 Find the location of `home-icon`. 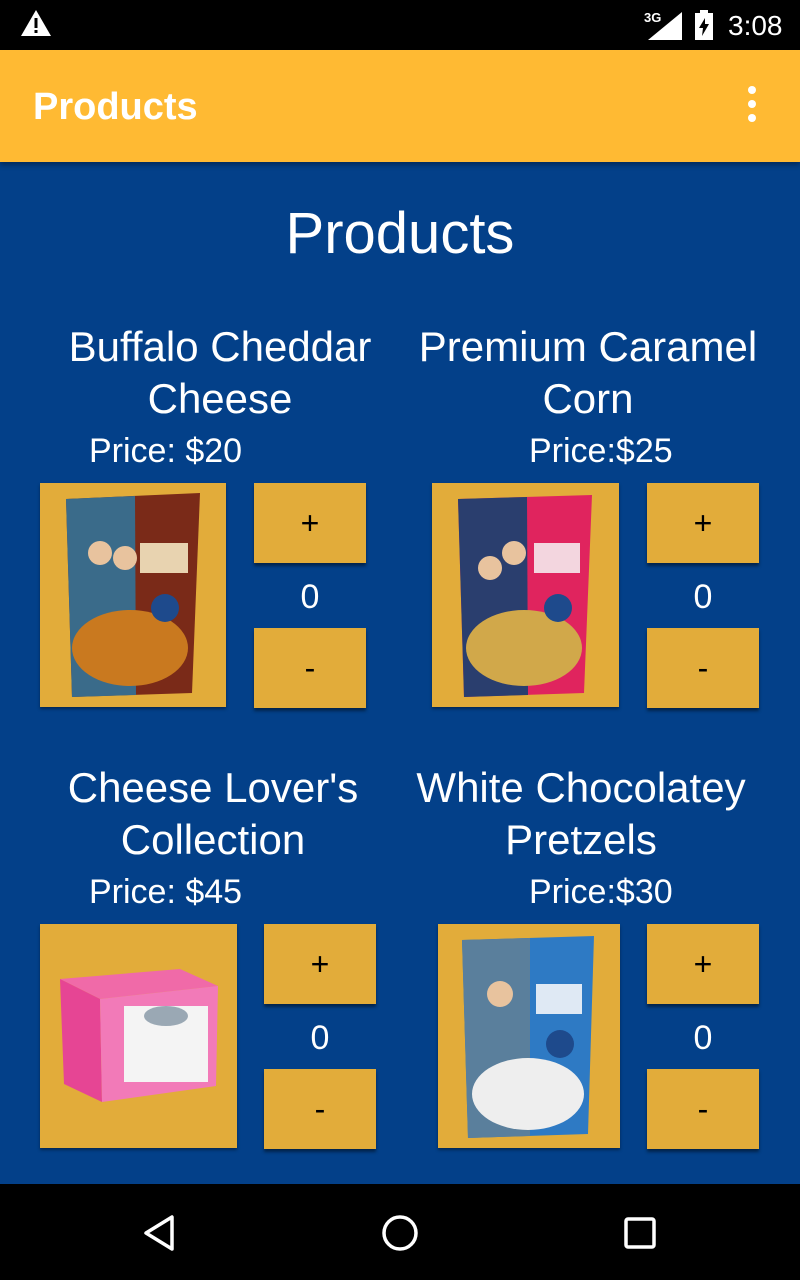

home-icon is located at coordinates (400, 1233).